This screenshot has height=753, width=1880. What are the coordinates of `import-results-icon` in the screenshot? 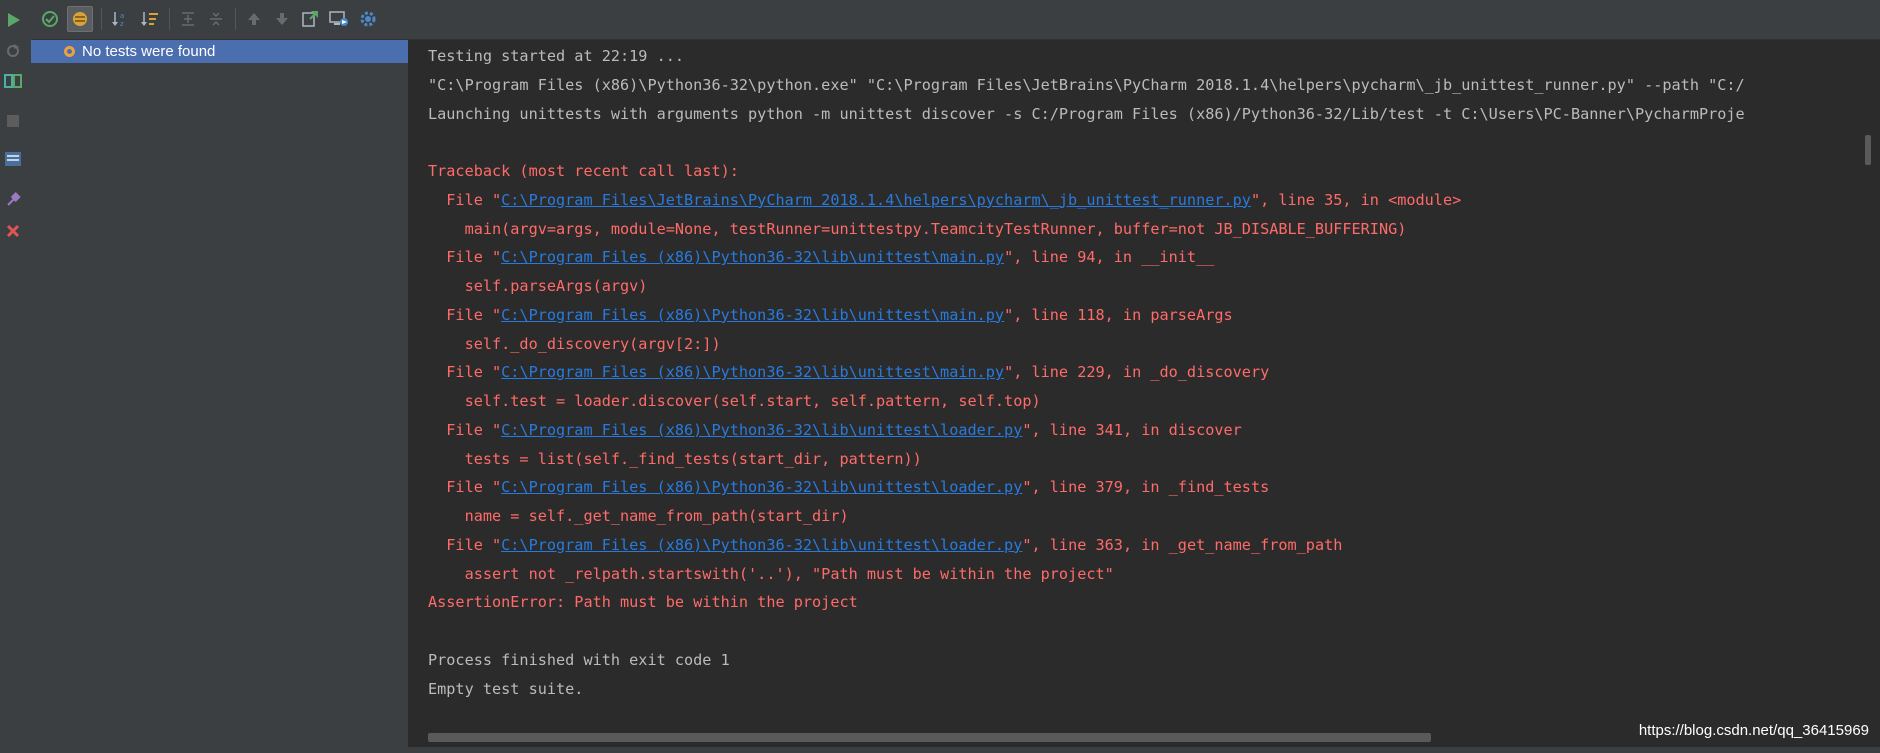 It's located at (339, 19).